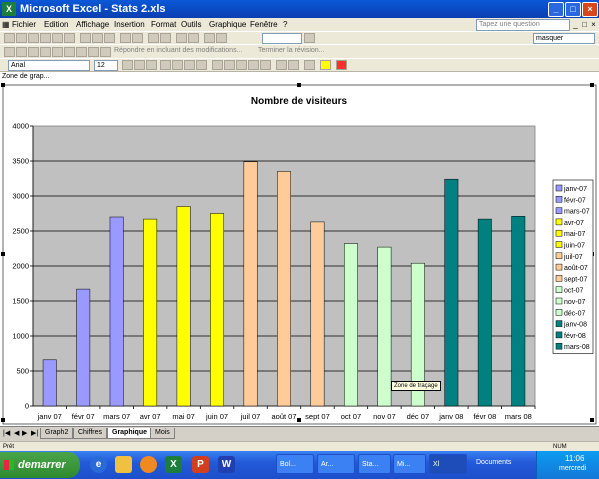 The width and height of the screenshot is (599, 479). I want to click on italic-icon, so click(139, 65).